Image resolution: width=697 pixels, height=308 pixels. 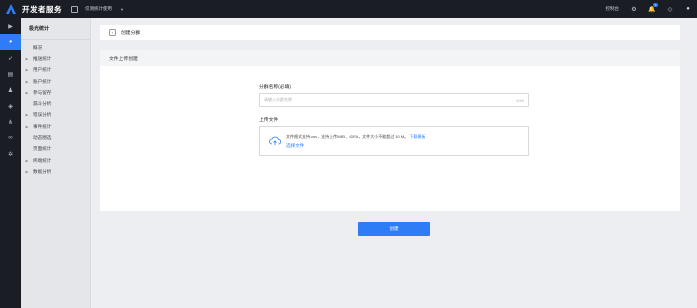 I want to click on page-title: 创建分群, so click(x=131, y=33).